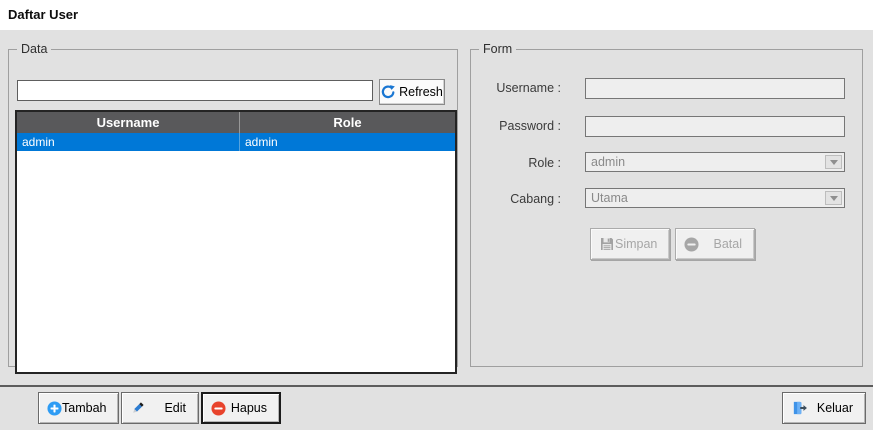 This screenshot has height=430, width=873. What do you see at coordinates (388, 92) in the screenshot?
I see `refresh-icon` at bounding box center [388, 92].